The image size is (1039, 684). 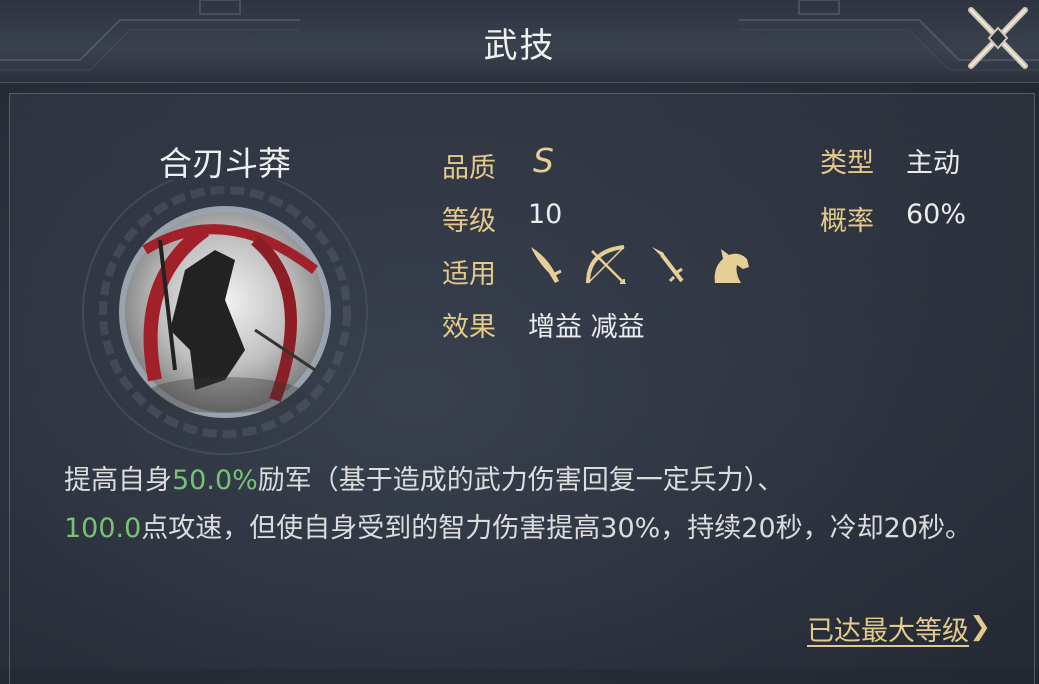 What do you see at coordinates (847, 163) in the screenshot?
I see `type-label: 类型` at bounding box center [847, 163].